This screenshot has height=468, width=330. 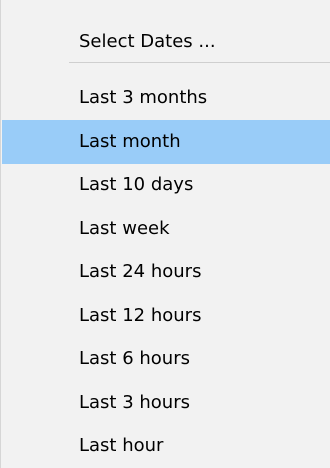 I want to click on menu-item-last-week: Last week, so click(x=166, y=229).